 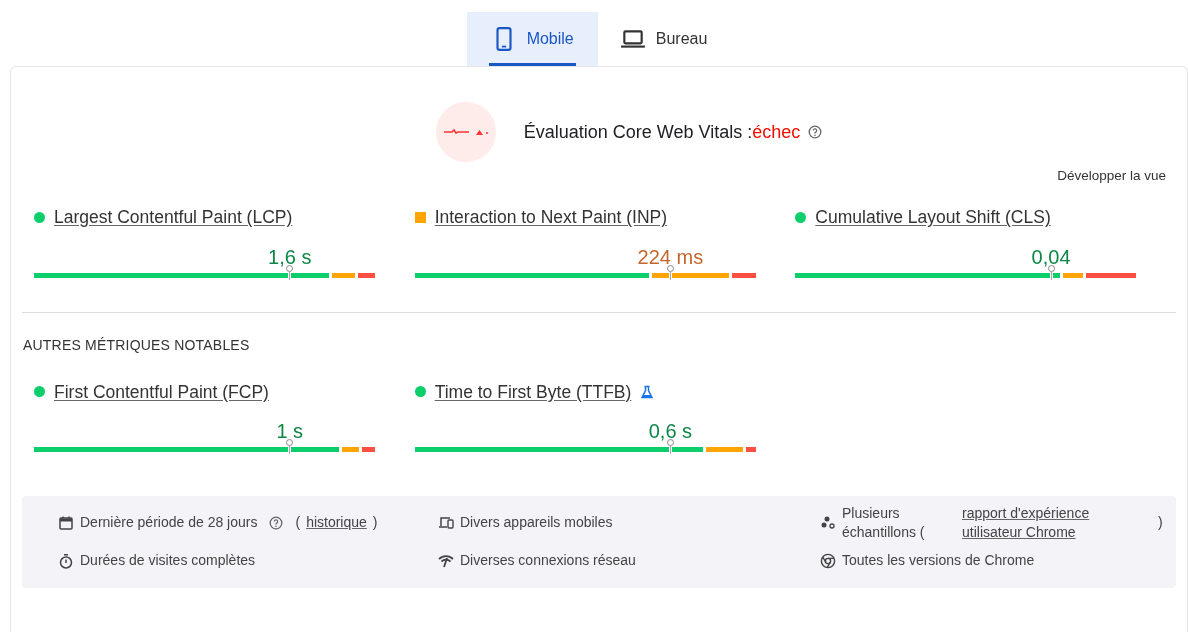 What do you see at coordinates (828, 560) in the screenshot?
I see `chrome-icon` at bounding box center [828, 560].